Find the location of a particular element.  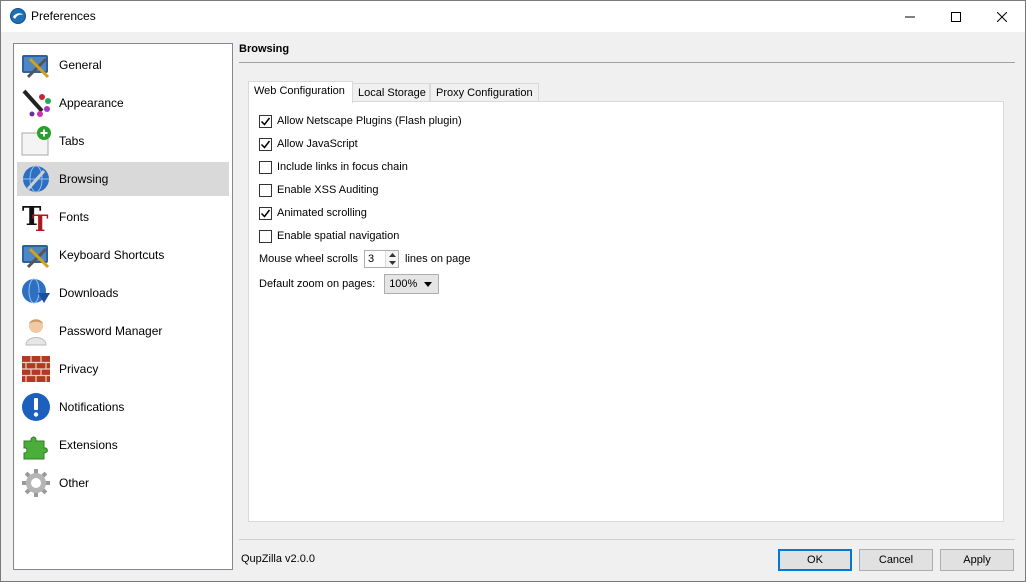

sidebar-item-label: Other is located at coordinates (74, 483).